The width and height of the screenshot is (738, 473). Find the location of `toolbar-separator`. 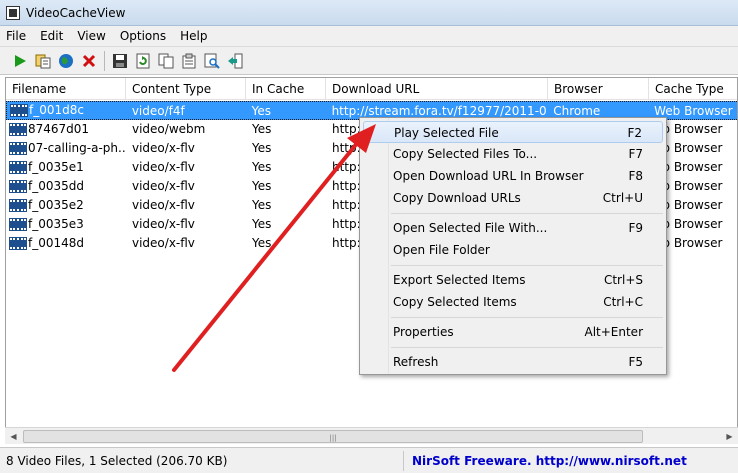

toolbar-separator is located at coordinates (104, 60).